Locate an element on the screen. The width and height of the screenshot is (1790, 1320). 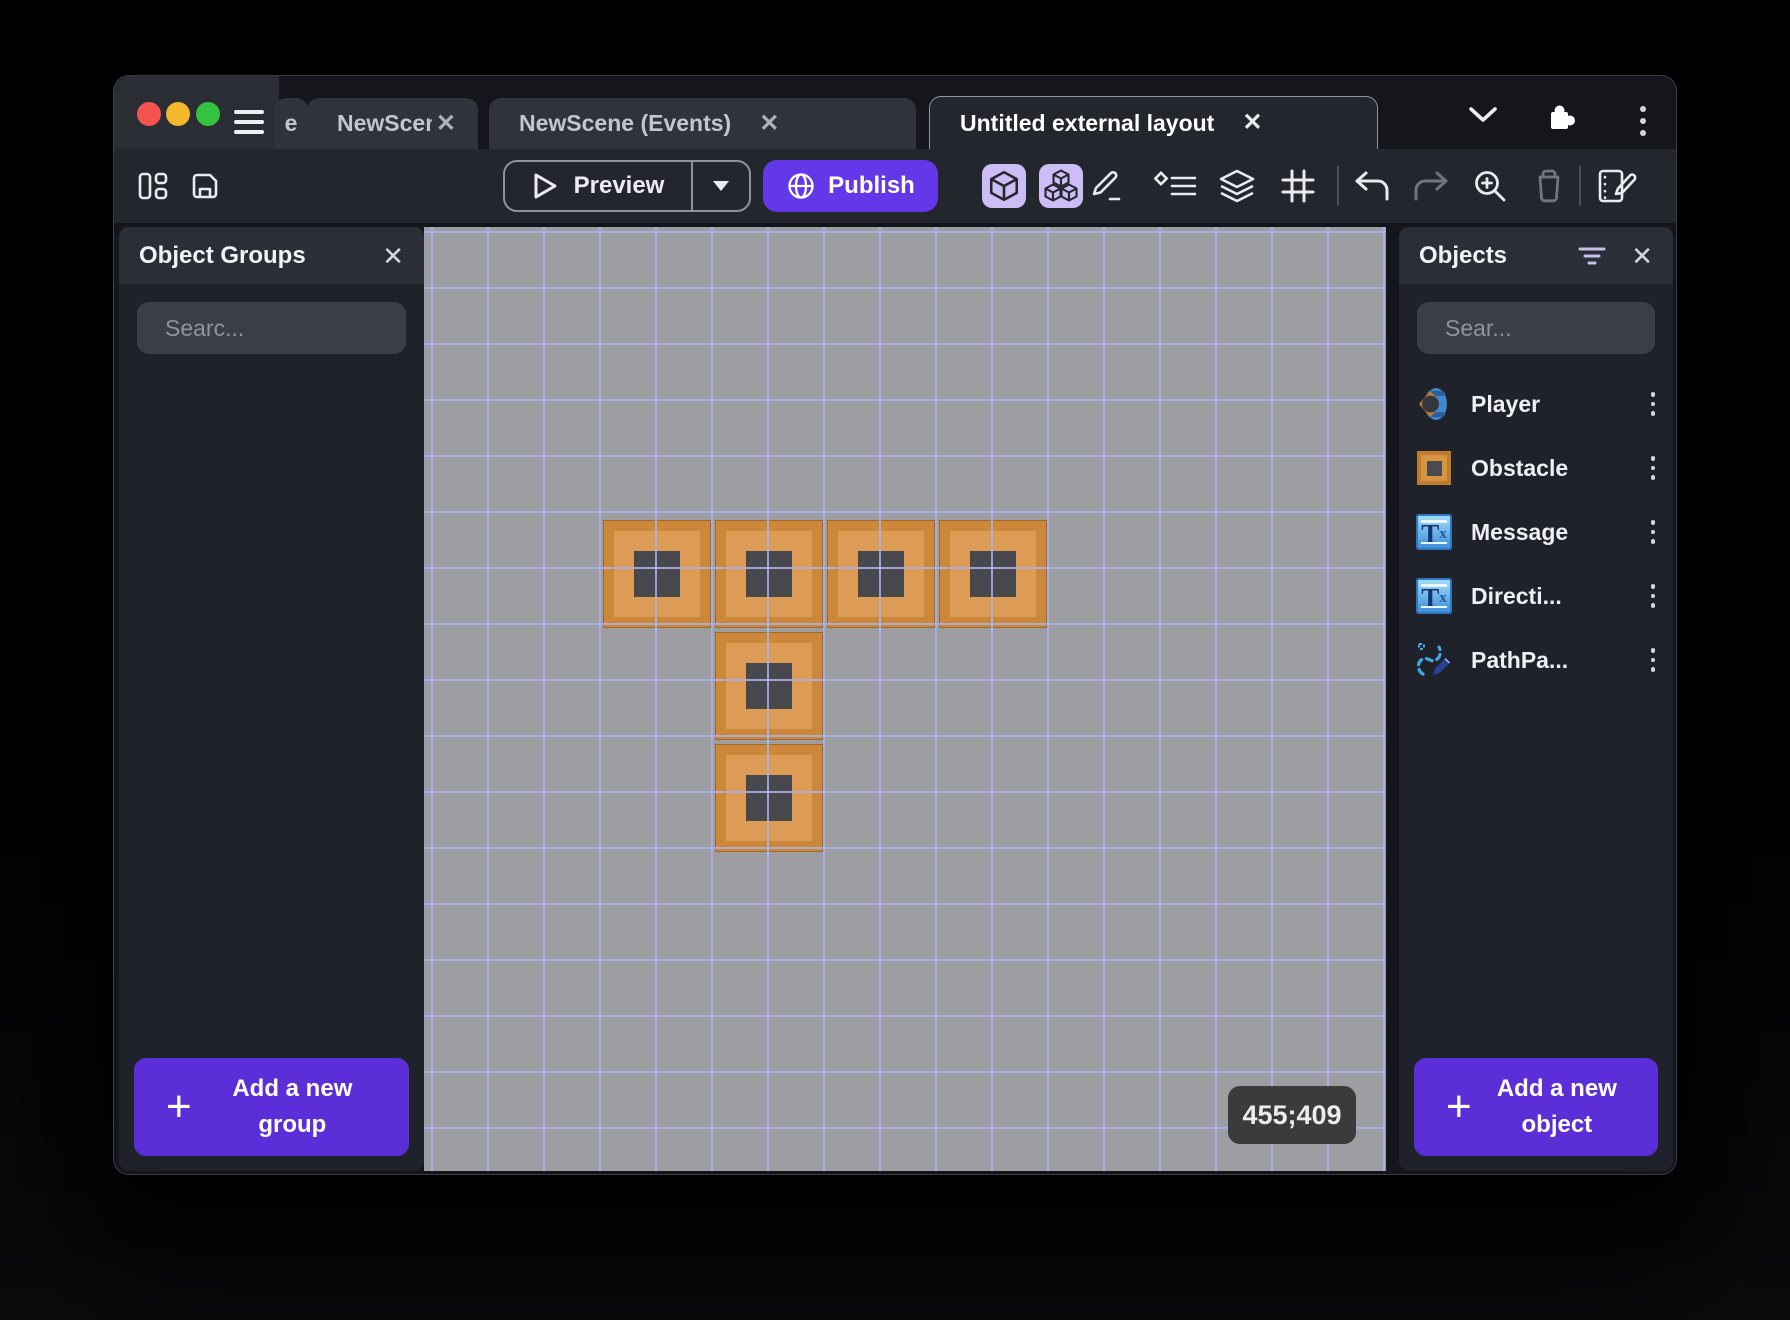
objects-empty-area is located at coordinates (1536, 875).